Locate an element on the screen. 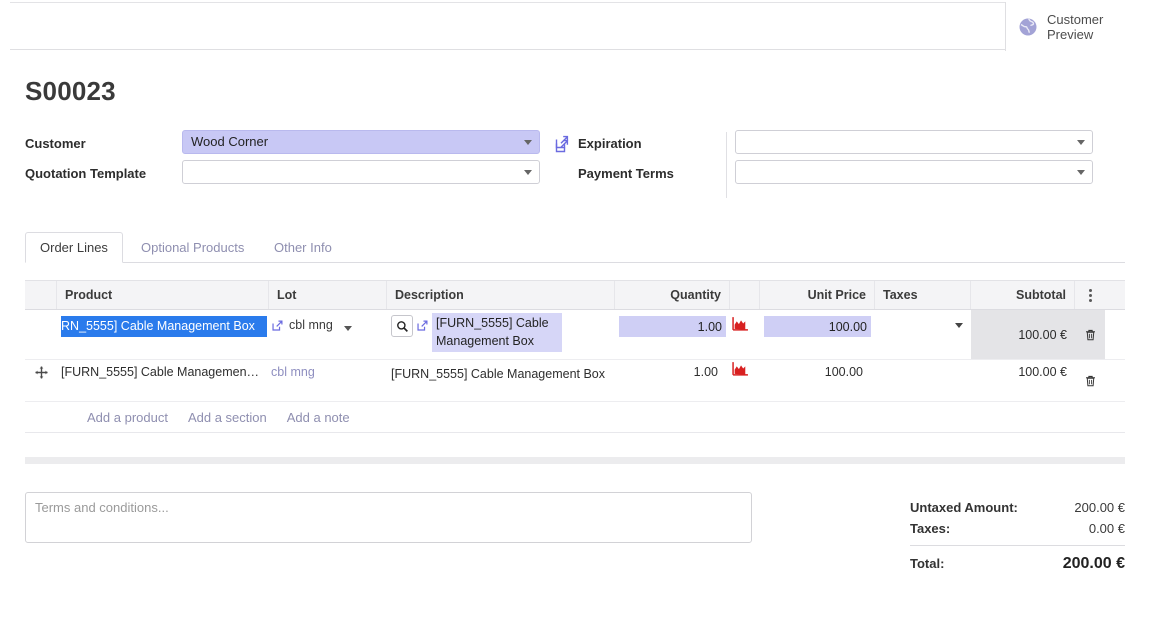 This screenshot has width=1150, height=641. tab-order-lines: Order Lines is located at coordinates (74, 247).